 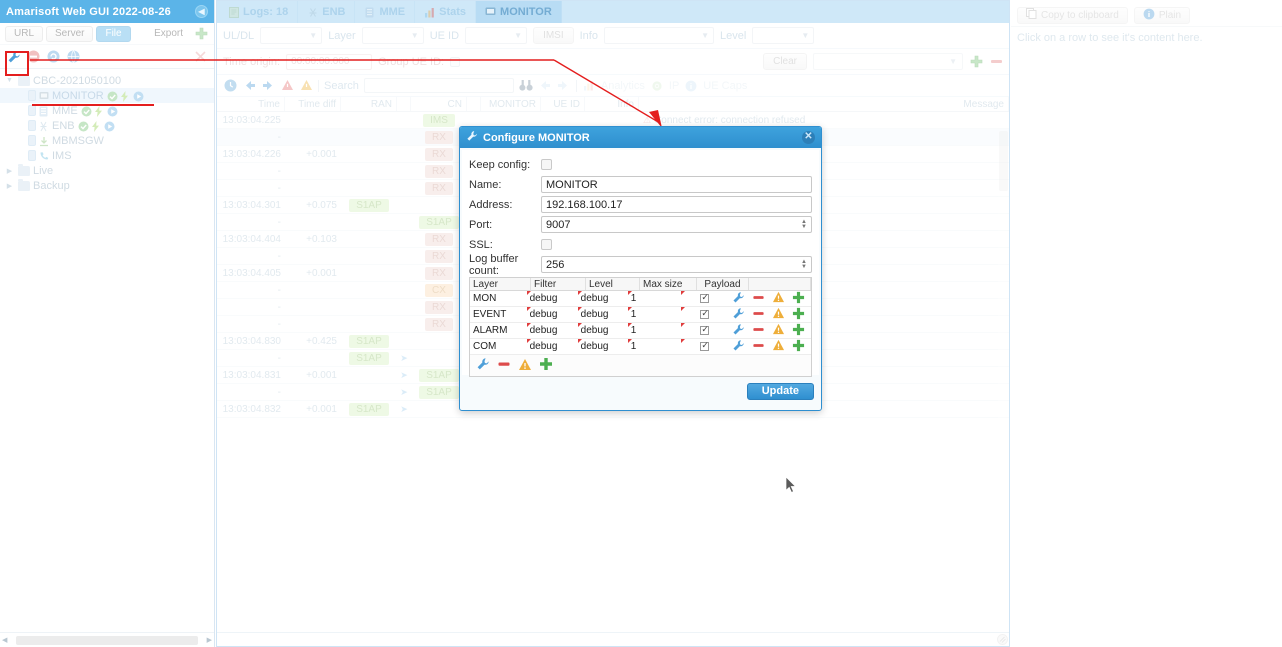 I want to click on close-icon: ✕, so click(x=808, y=137).